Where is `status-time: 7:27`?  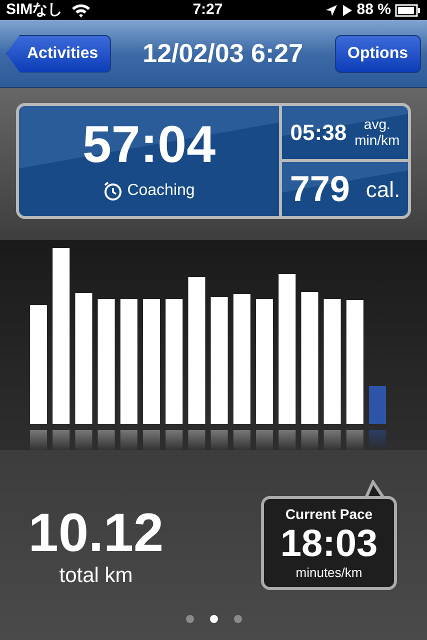 status-time: 7:27 is located at coordinates (207, 10).